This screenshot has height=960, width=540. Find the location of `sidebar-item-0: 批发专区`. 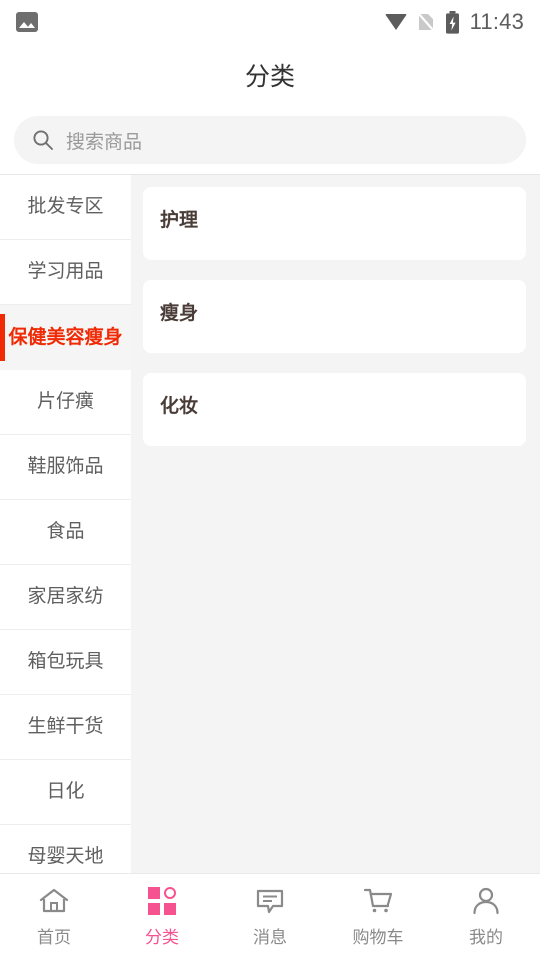

sidebar-item-0: 批发专区 is located at coordinates (65, 207).